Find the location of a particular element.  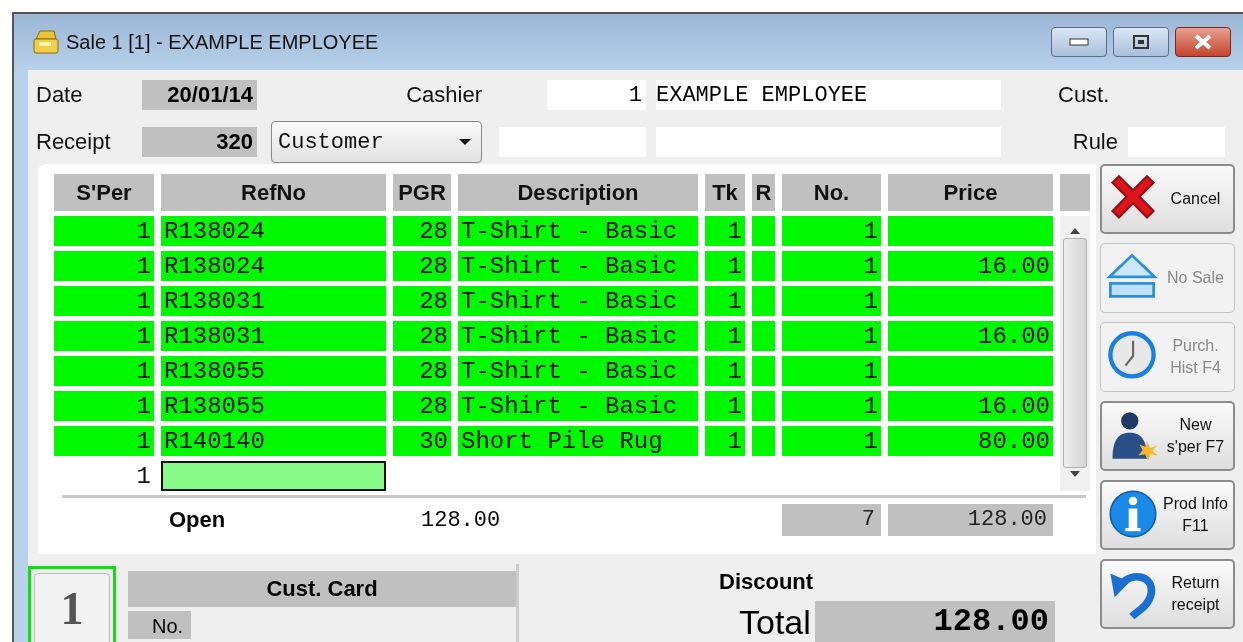

maximize-icon is located at coordinates (1141, 42).